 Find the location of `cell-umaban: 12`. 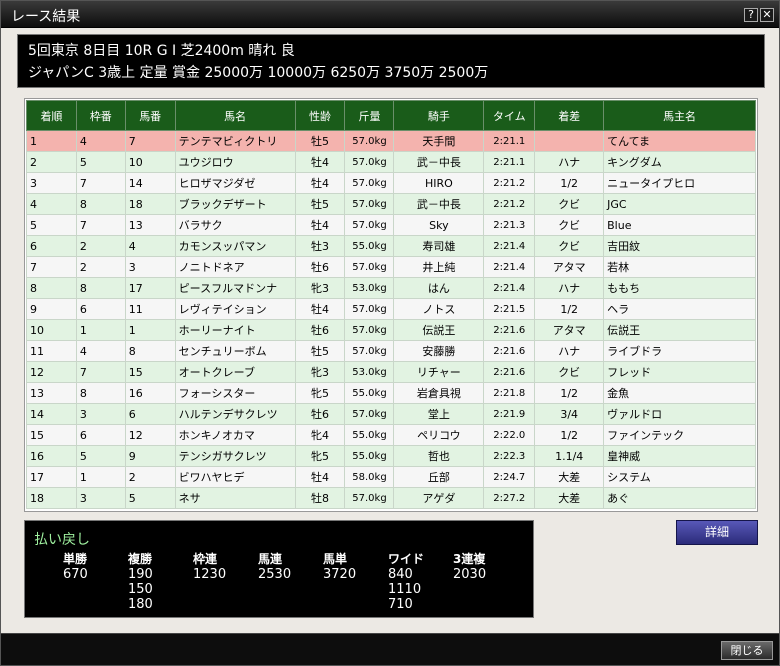

cell-umaban: 12 is located at coordinates (150, 435).